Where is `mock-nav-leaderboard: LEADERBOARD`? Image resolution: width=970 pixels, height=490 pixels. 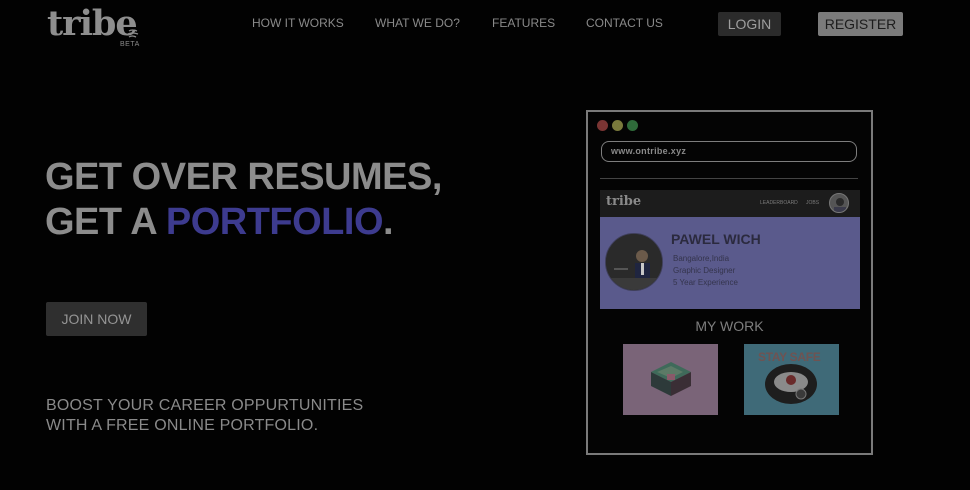 mock-nav-leaderboard: LEADERBOARD is located at coordinates (779, 203).